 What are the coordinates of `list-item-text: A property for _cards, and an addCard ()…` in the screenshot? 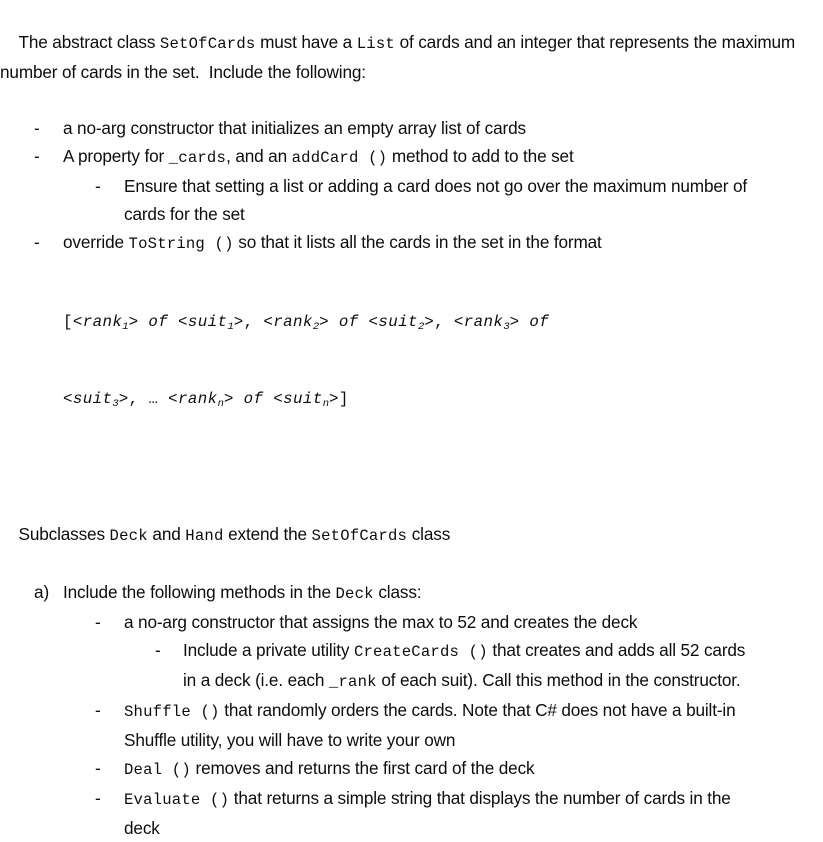 It's located at (408, 157).